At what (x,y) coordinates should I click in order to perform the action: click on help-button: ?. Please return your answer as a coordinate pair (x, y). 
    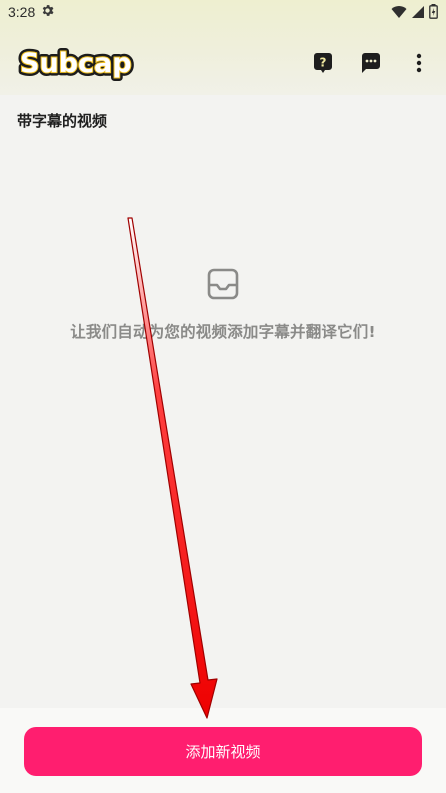
    Looking at the image, I should click on (323, 63).